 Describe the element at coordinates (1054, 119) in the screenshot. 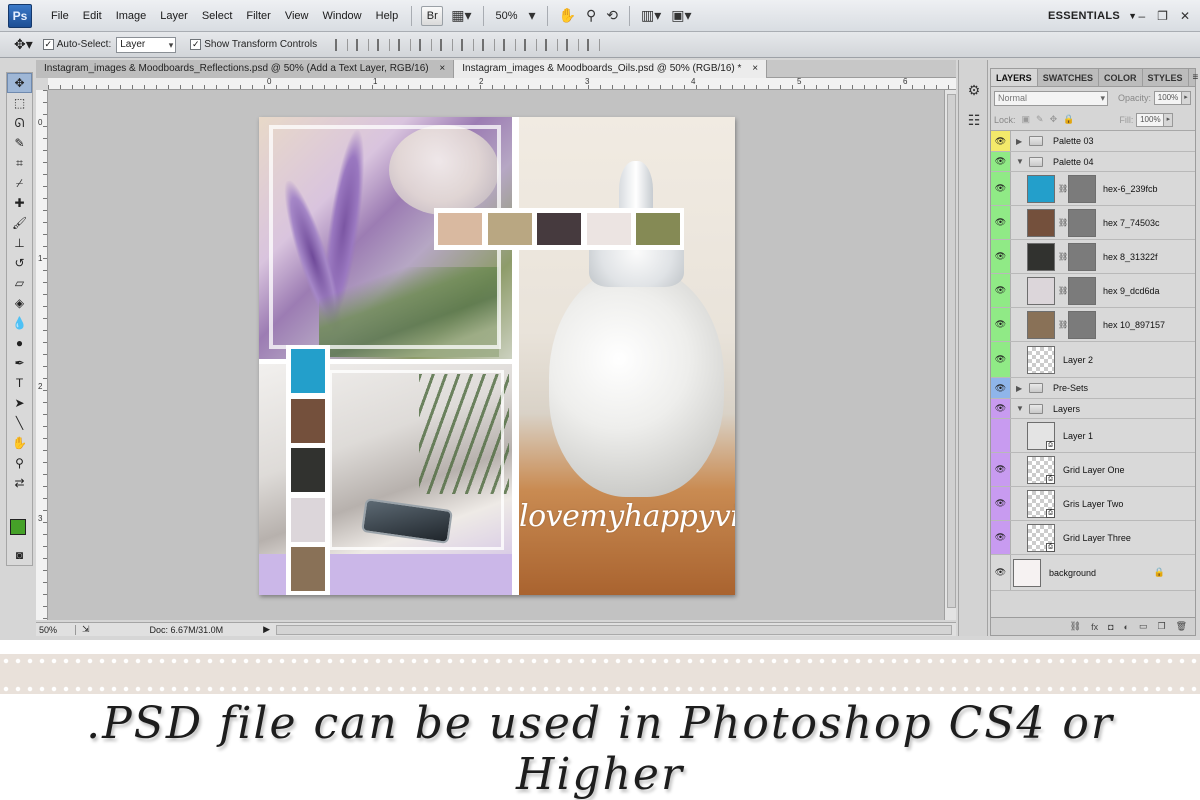

I see `lock-position-icon: ✥` at that location.